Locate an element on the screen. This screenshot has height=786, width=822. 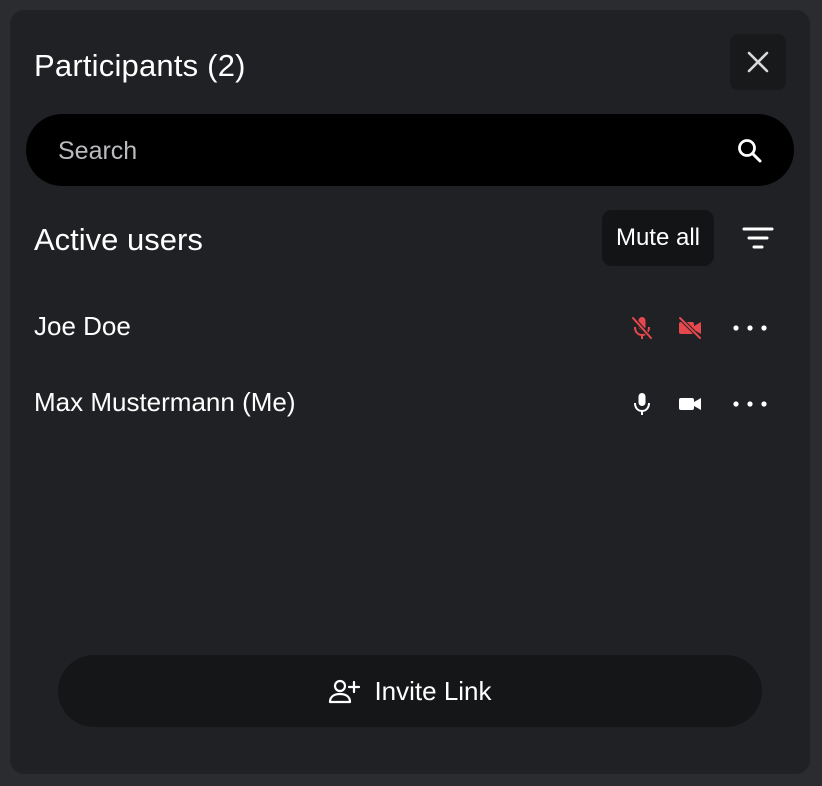
panel-header: Participants (2) is located at coordinates (410, 67).